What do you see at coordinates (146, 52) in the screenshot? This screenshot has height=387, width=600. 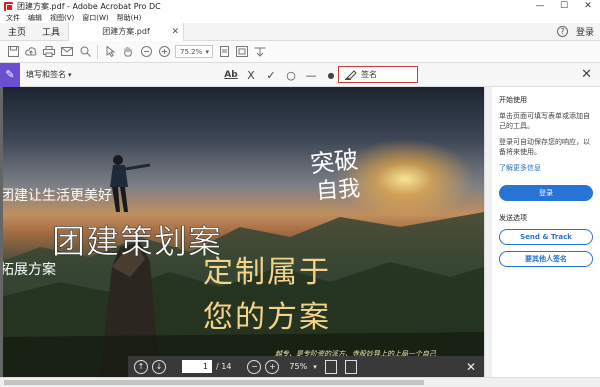 I see `zoom-out-icon` at bounding box center [146, 52].